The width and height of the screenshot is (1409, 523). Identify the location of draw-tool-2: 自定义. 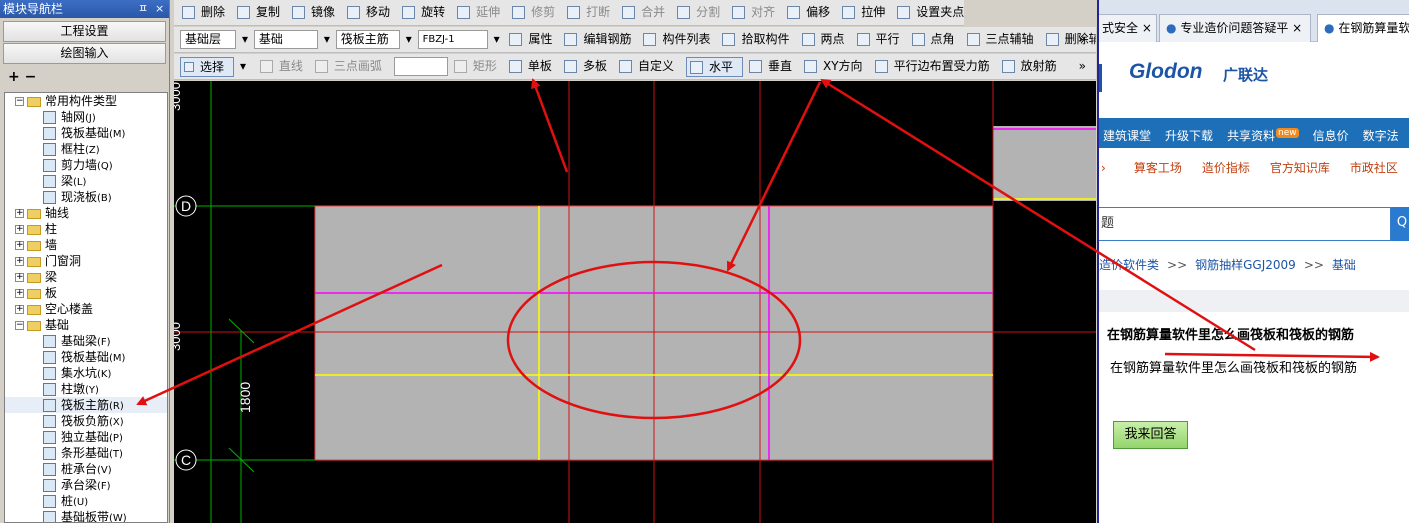
(649, 66).